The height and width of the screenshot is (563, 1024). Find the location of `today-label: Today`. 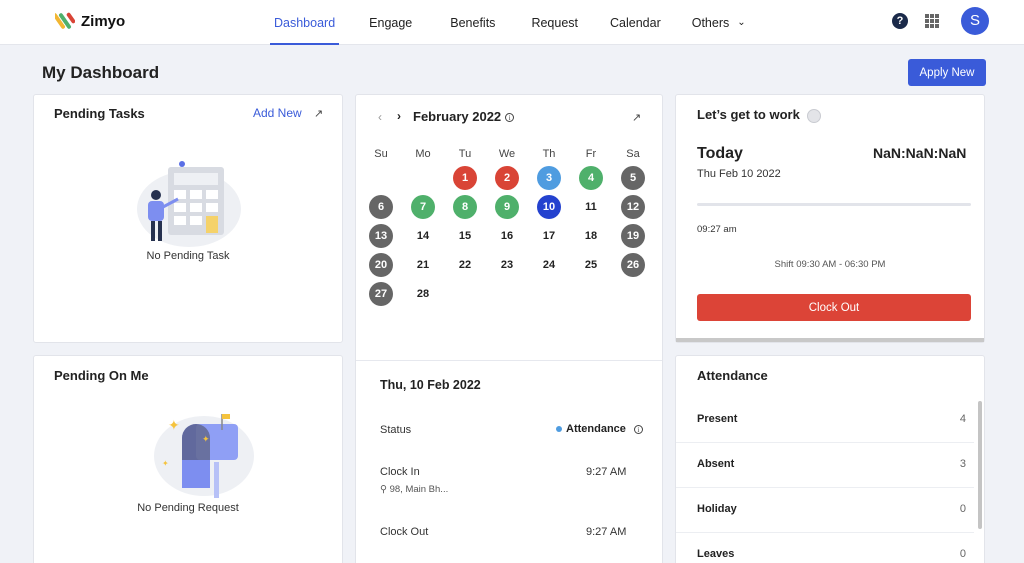

today-label: Today is located at coordinates (720, 153).